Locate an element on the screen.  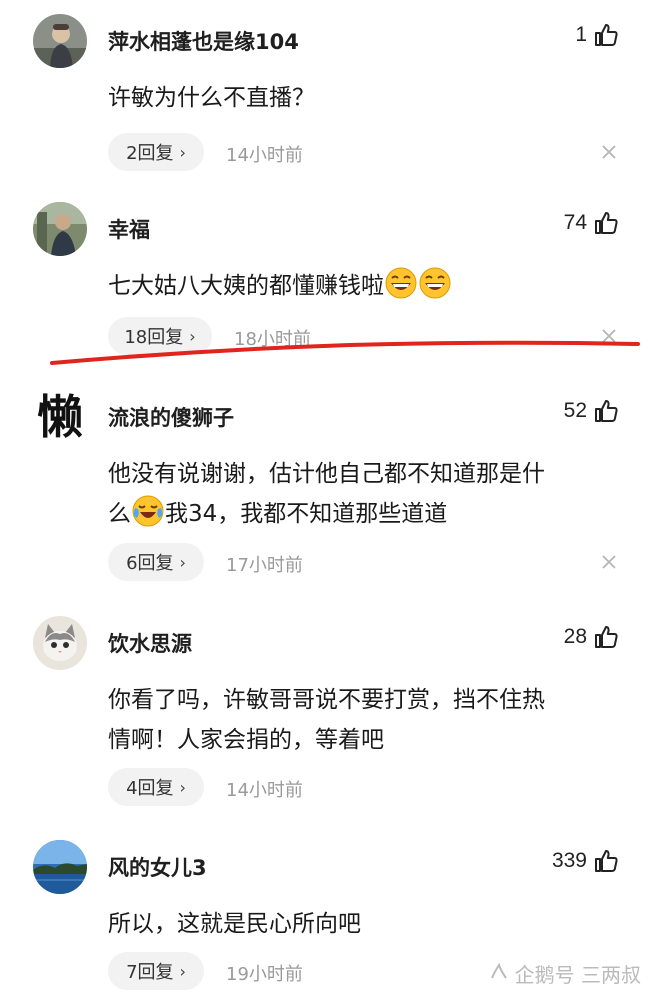
avatar-cat-photo is located at coordinates (60, 643).